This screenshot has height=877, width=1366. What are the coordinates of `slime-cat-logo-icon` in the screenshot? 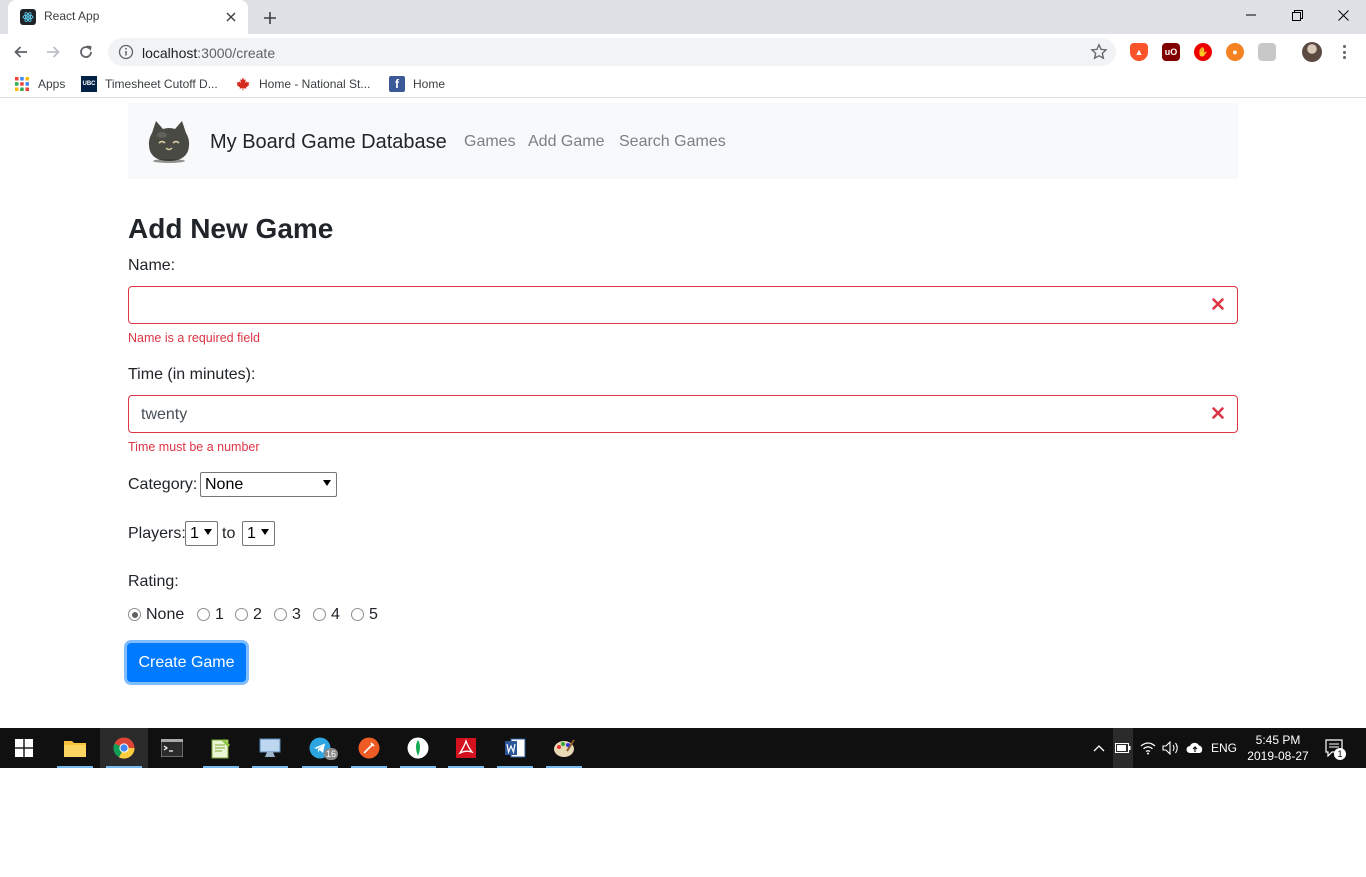 It's located at (169, 140).